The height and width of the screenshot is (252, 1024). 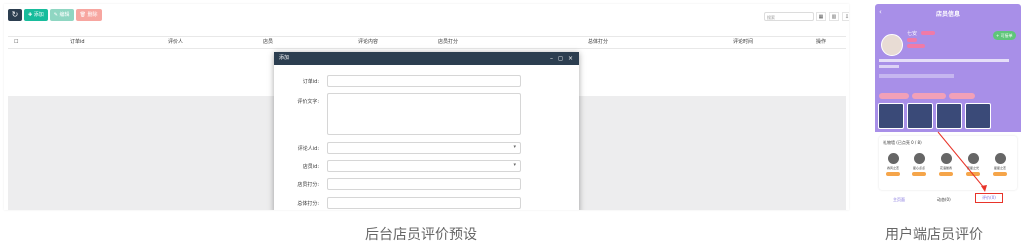 I want to click on profile-bio, so click(x=949, y=68).